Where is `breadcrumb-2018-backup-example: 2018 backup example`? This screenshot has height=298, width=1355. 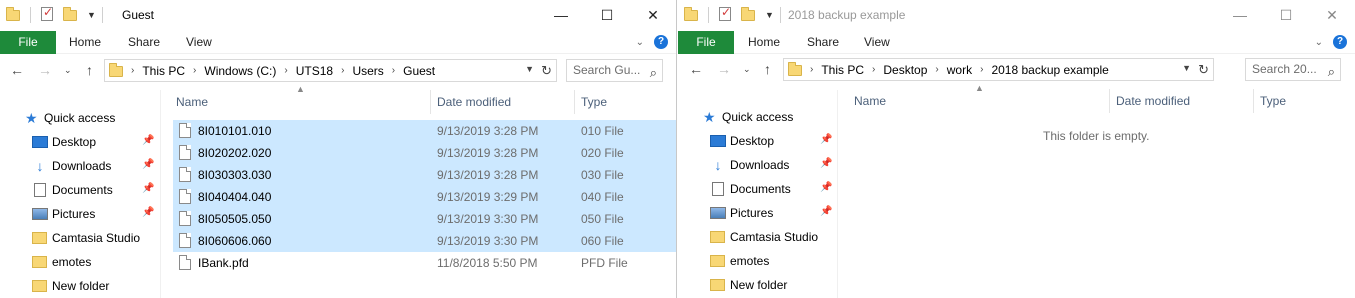 breadcrumb-2018-backup-example: 2018 backup example is located at coordinates (1049, 70).